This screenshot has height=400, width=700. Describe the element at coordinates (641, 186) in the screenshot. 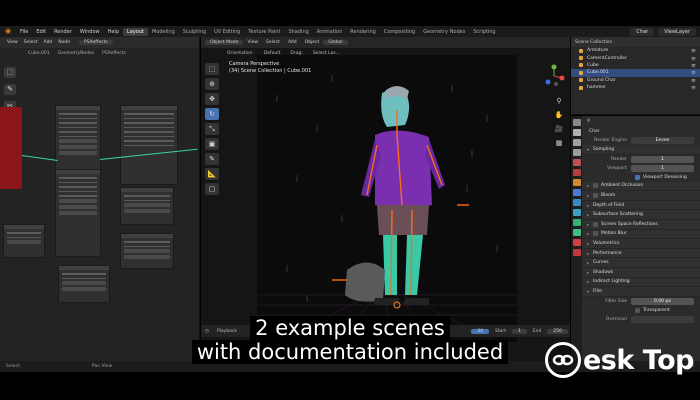

I see `panel-ambient-occlusion: ▸ Ambient Occlusion` at that location.